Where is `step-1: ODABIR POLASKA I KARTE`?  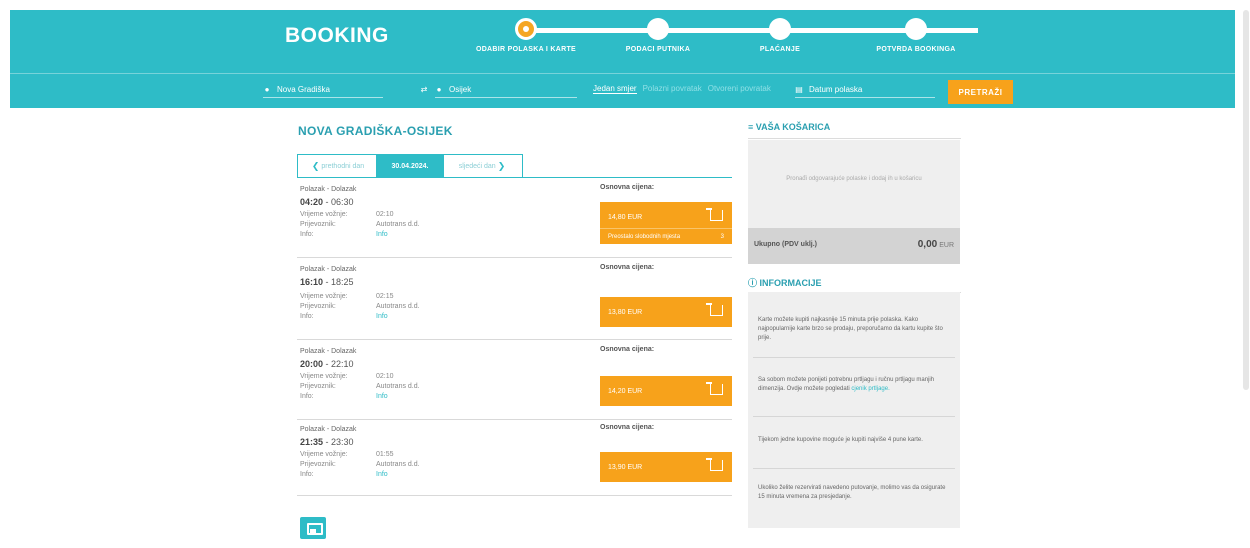
step-1: ODABIR POLASKA I KARTE is located at coordinates (526, 35).